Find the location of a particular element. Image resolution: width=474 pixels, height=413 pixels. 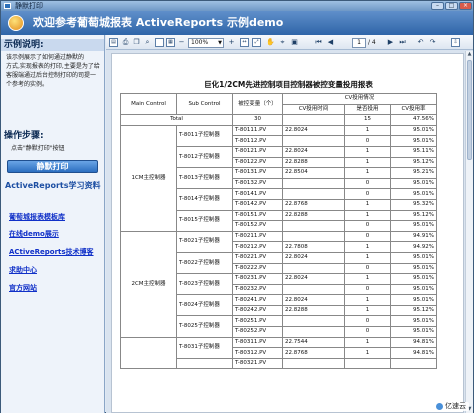

zoom-out-icon: − is located at coordinates (181, 42).